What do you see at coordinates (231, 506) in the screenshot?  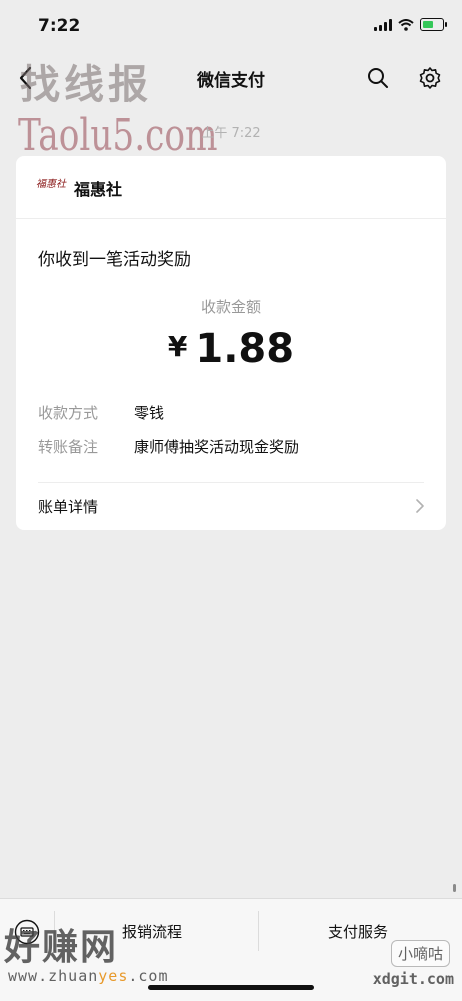 I see `bill-details-link: 账单详情` at bounding box center [231, 506].